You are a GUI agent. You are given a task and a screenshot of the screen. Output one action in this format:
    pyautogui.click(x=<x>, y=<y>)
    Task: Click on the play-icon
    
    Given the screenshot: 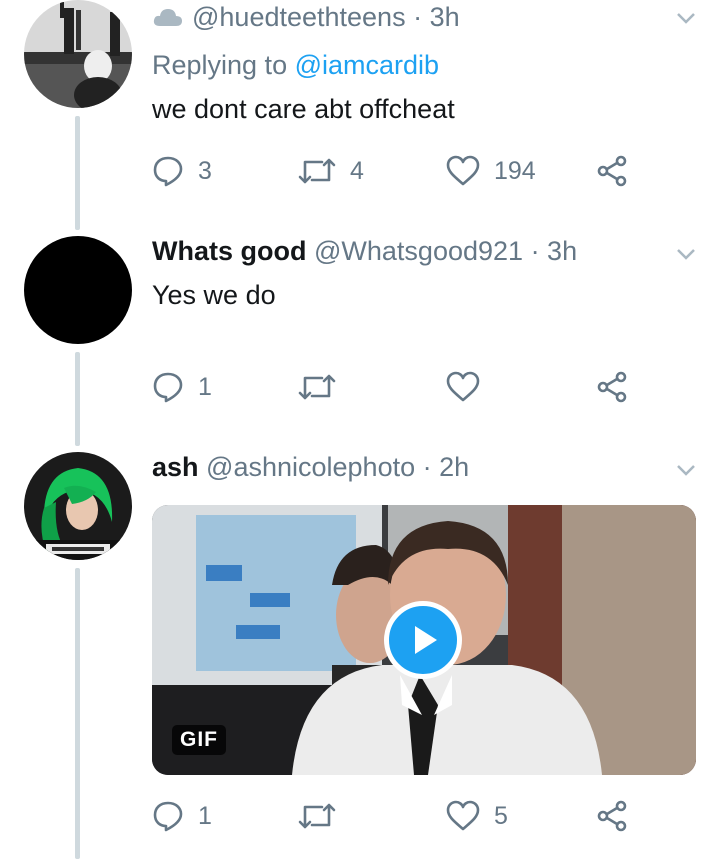 What is the action you would take?
    pyautogui.click(x=426, y=640)
    